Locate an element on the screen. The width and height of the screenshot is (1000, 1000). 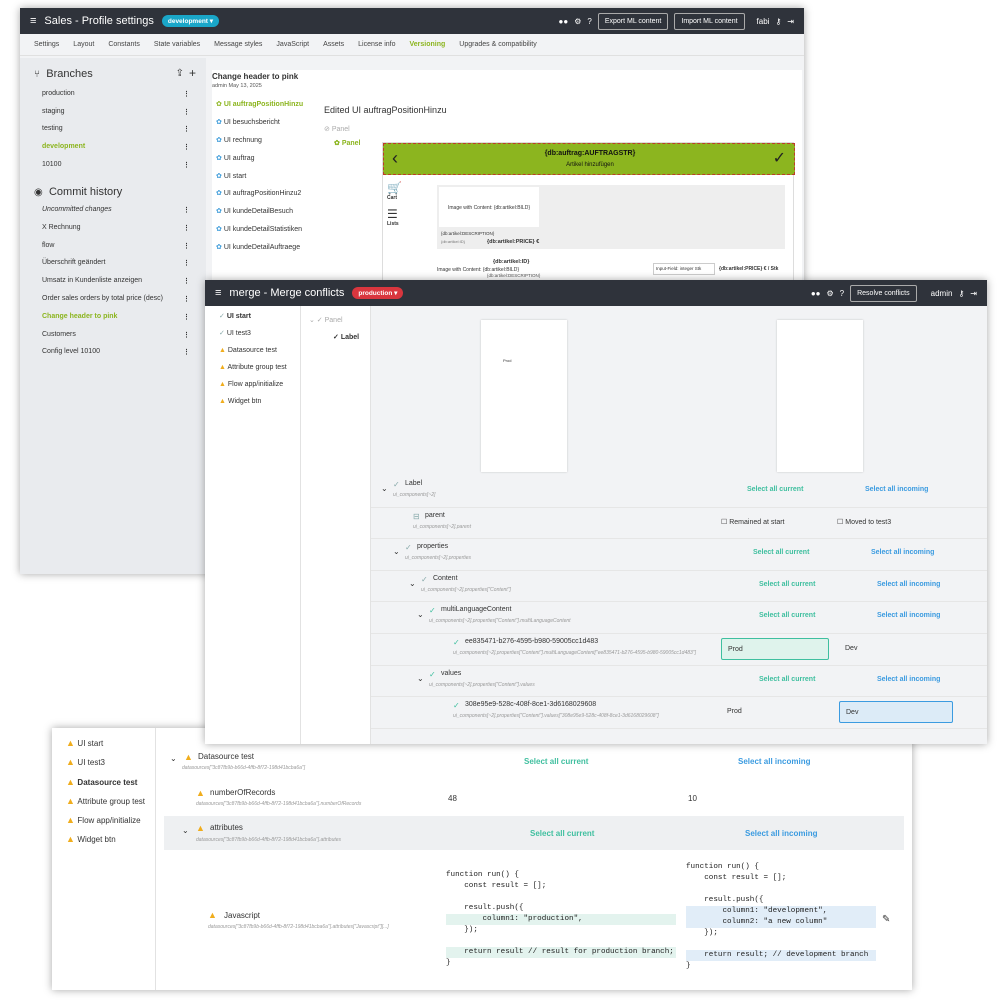
cart-icon: 🛒 is located at coordinates (398, 188).